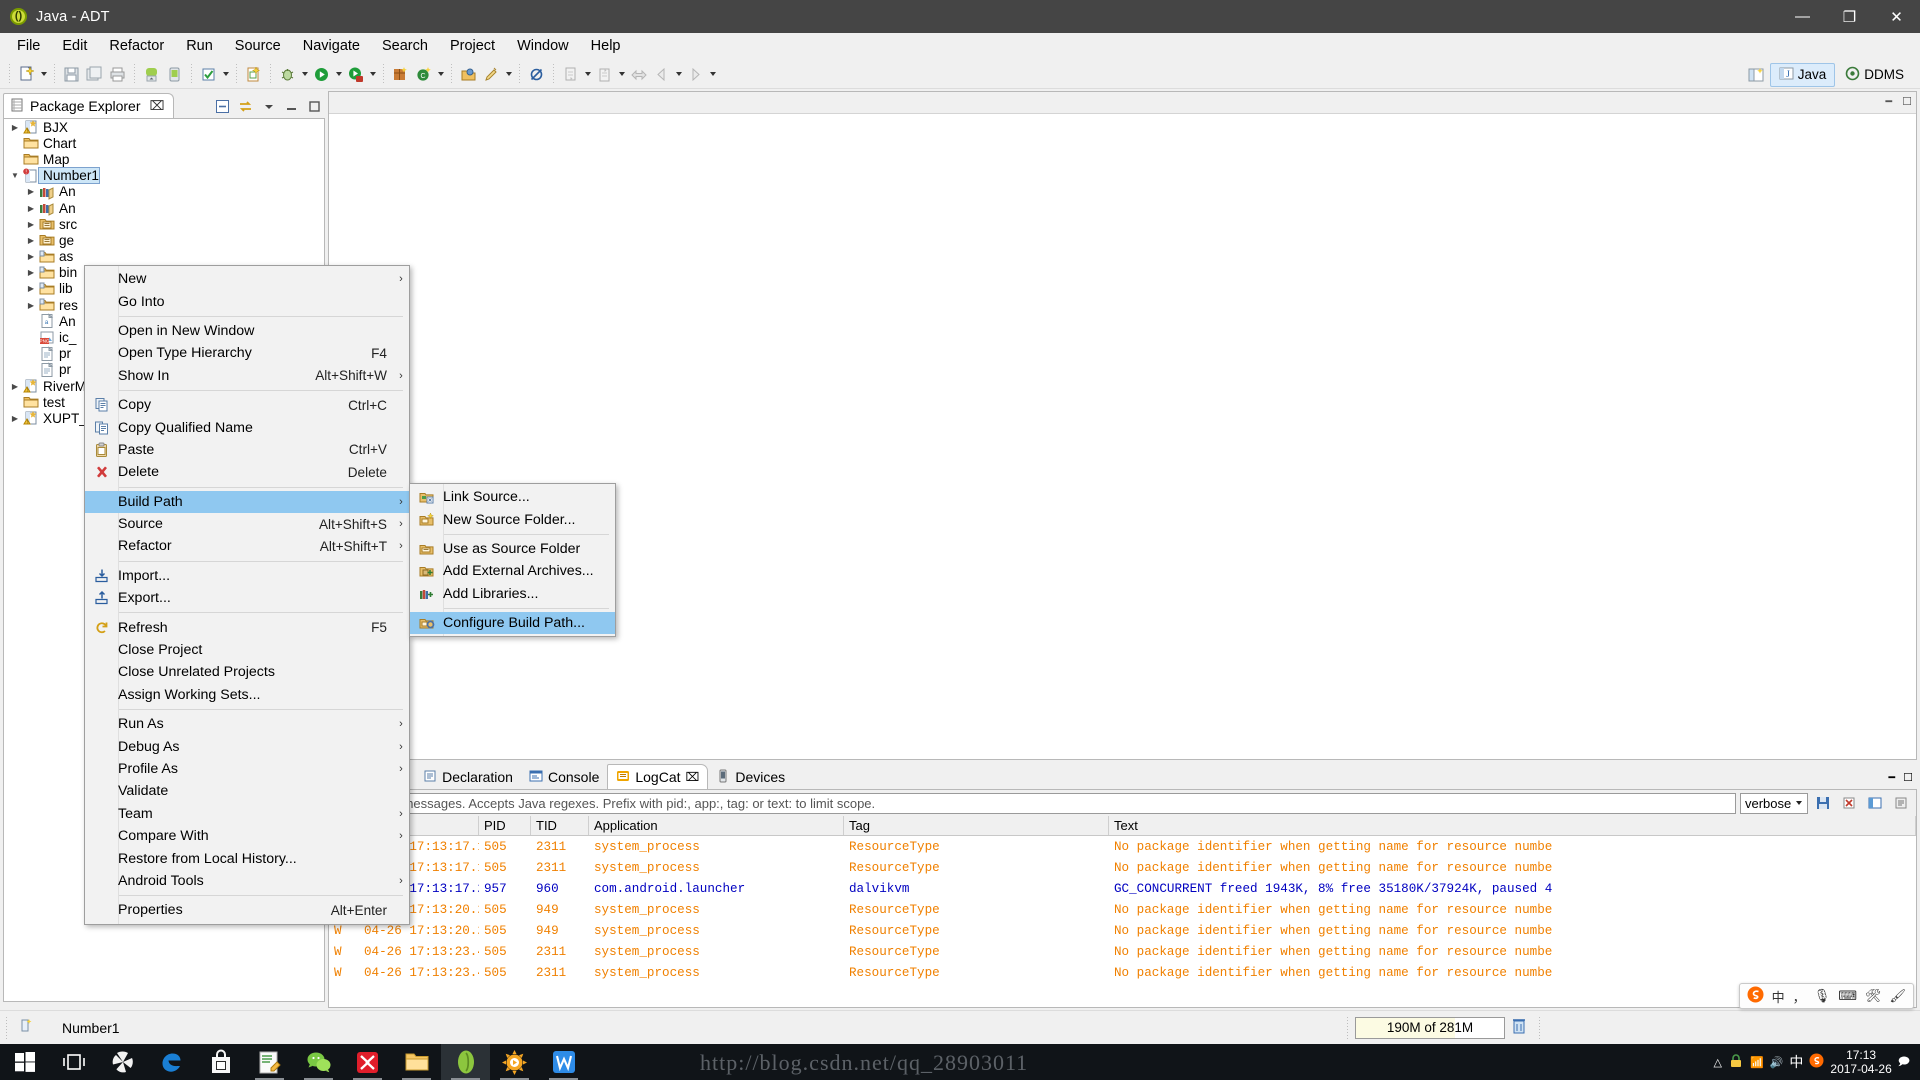 This screenshot has width=1920, height=1080. I want to click on run-icon, so click(321, 74).